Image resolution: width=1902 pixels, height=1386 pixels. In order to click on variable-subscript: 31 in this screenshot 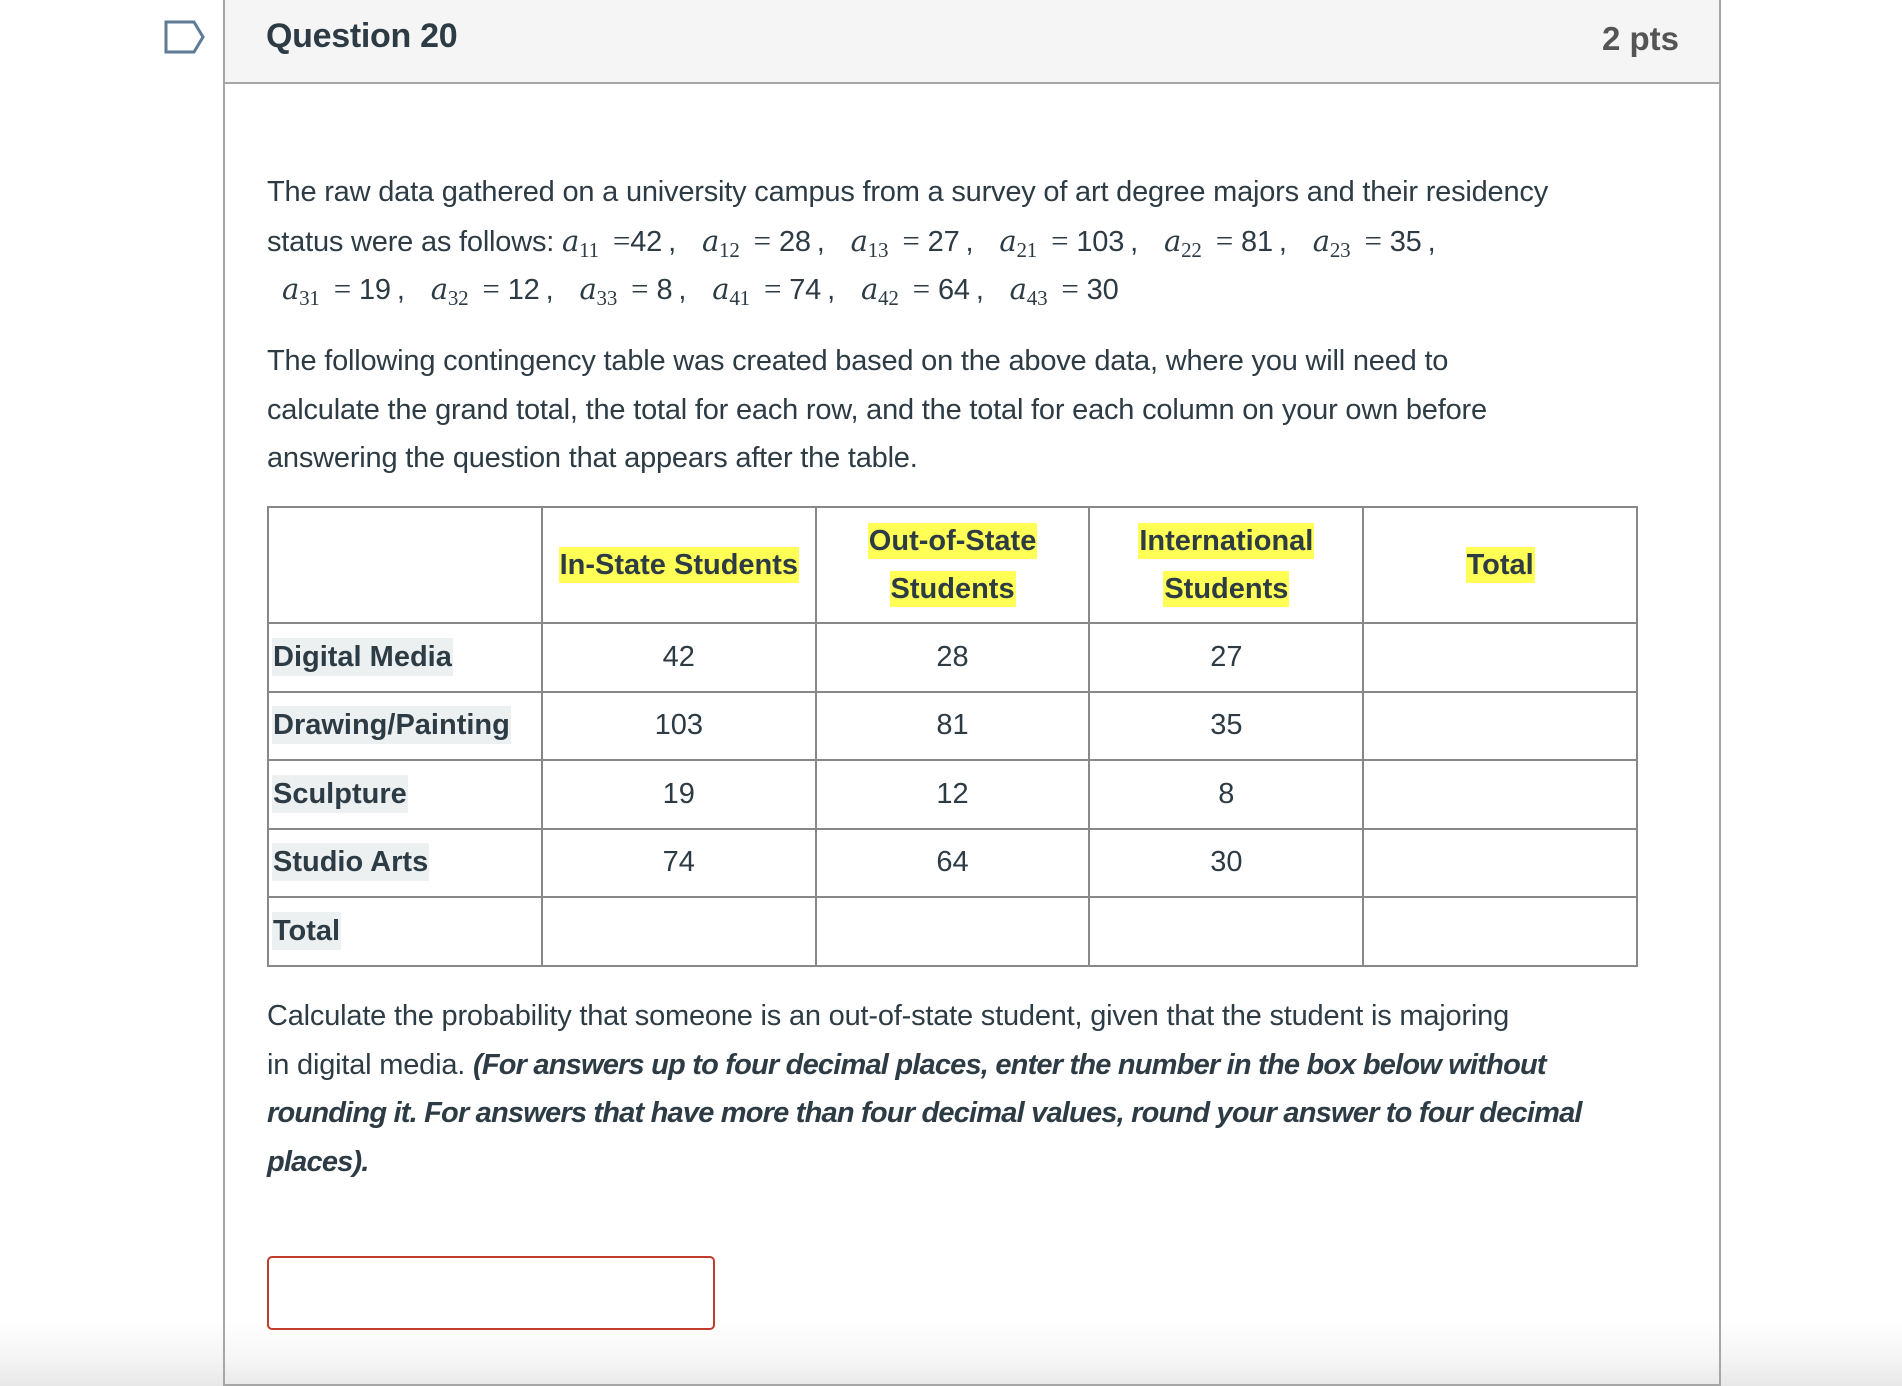, I will do `click(309, 298)`.